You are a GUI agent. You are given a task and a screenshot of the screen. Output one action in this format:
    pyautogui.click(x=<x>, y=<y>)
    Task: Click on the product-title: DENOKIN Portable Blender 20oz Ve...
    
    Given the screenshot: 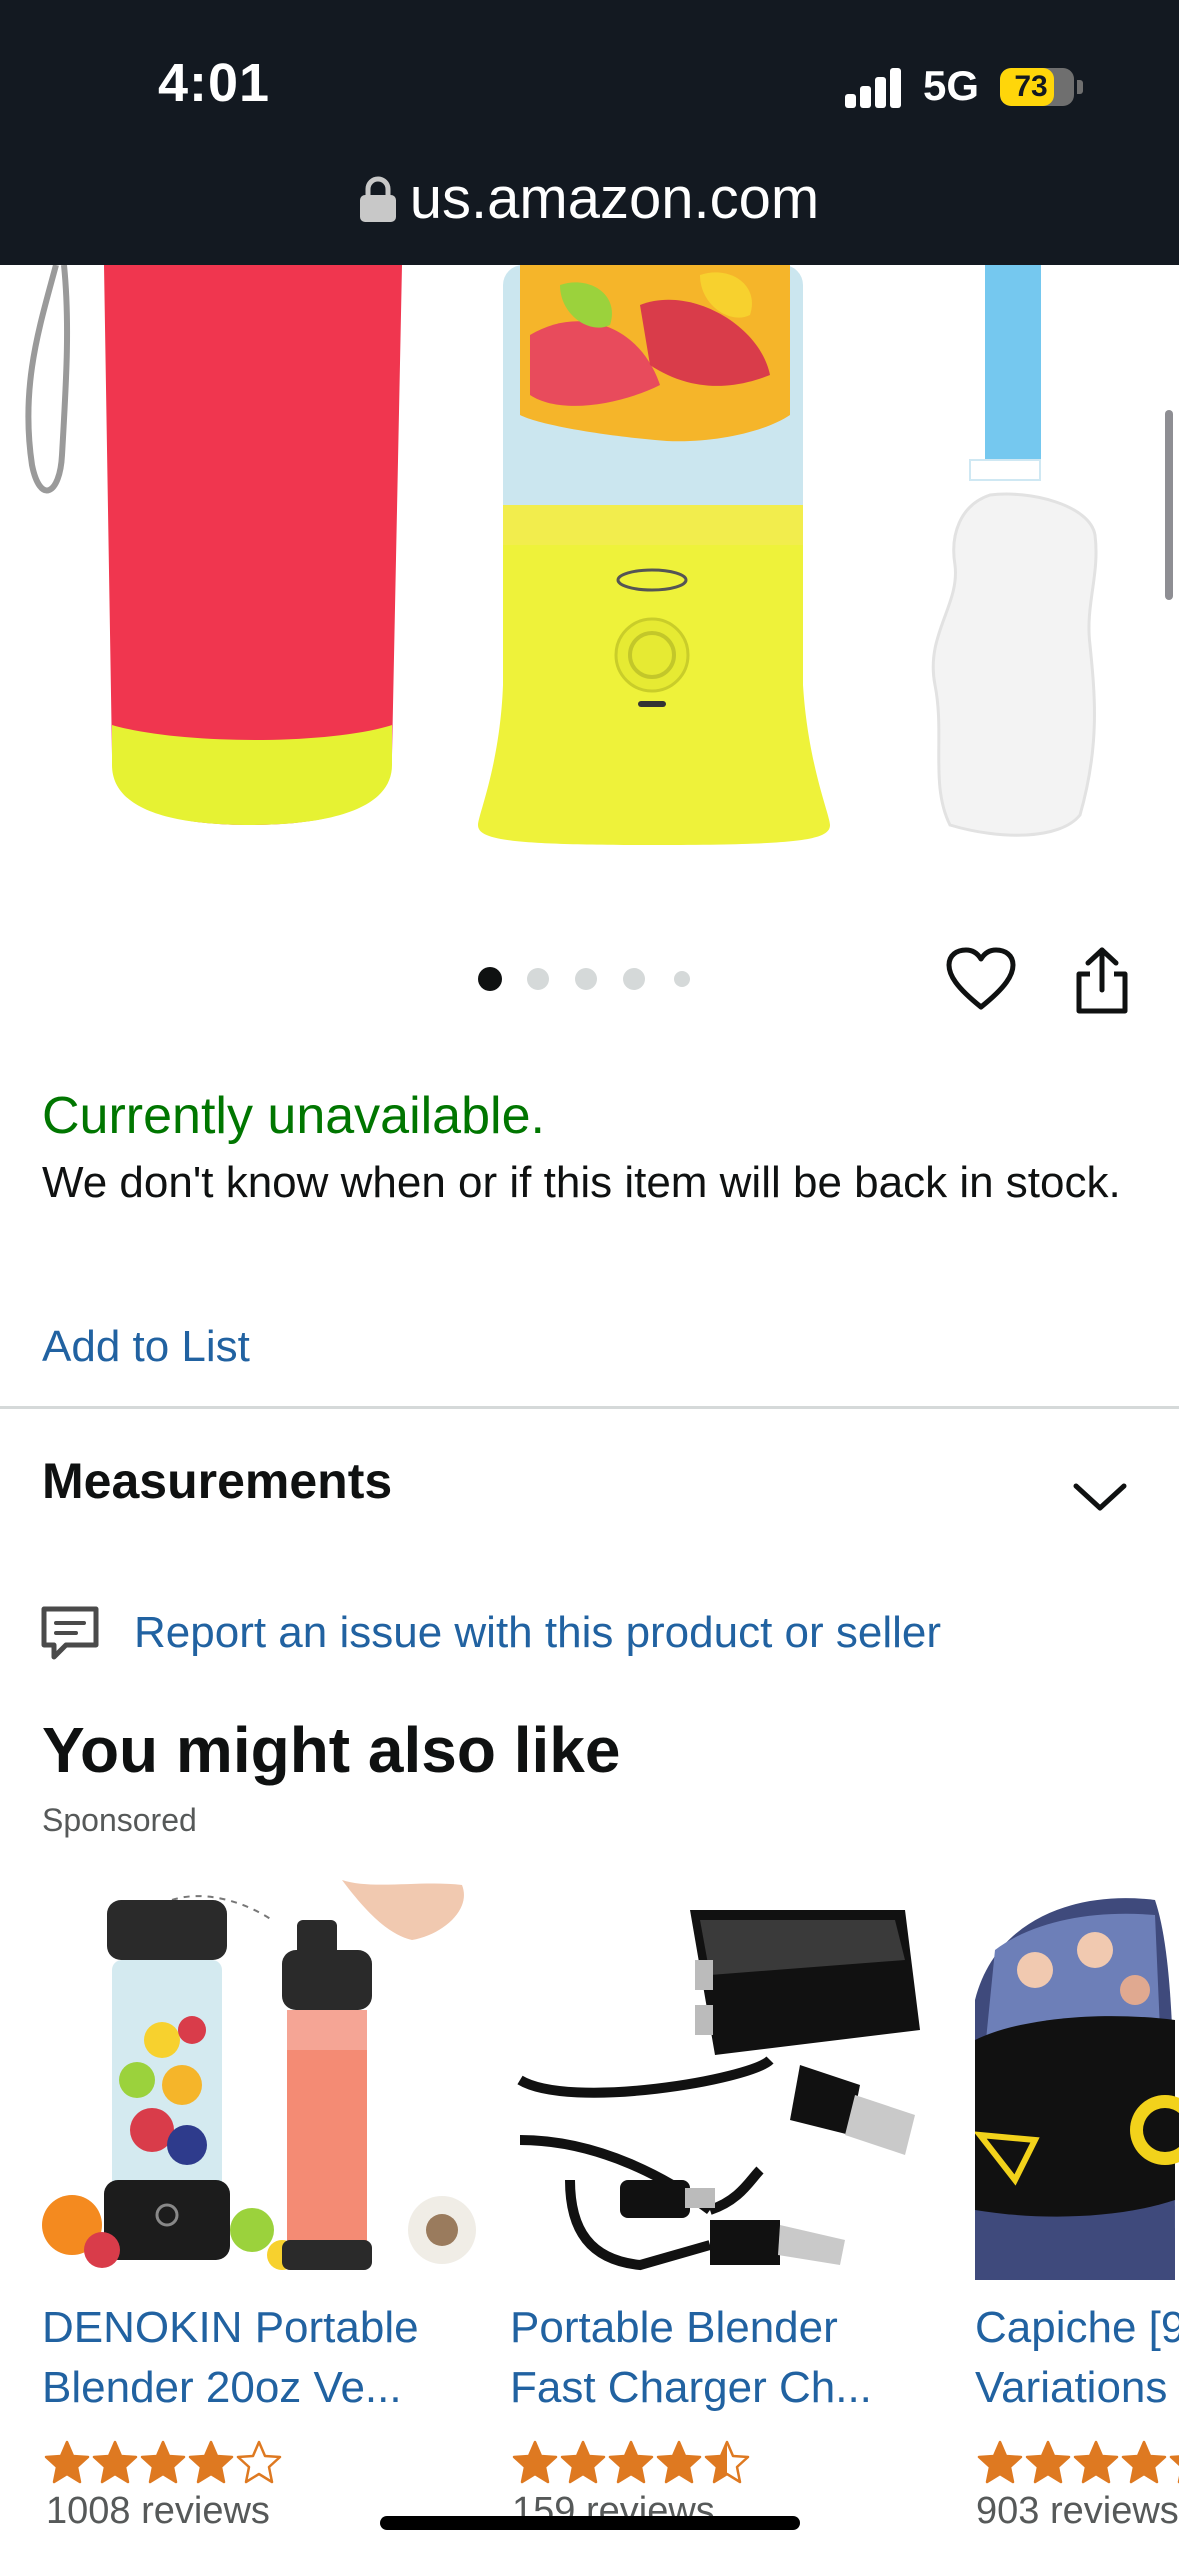 What is the action you would take?
    pyautogui.click(x=277, y=2358)
    